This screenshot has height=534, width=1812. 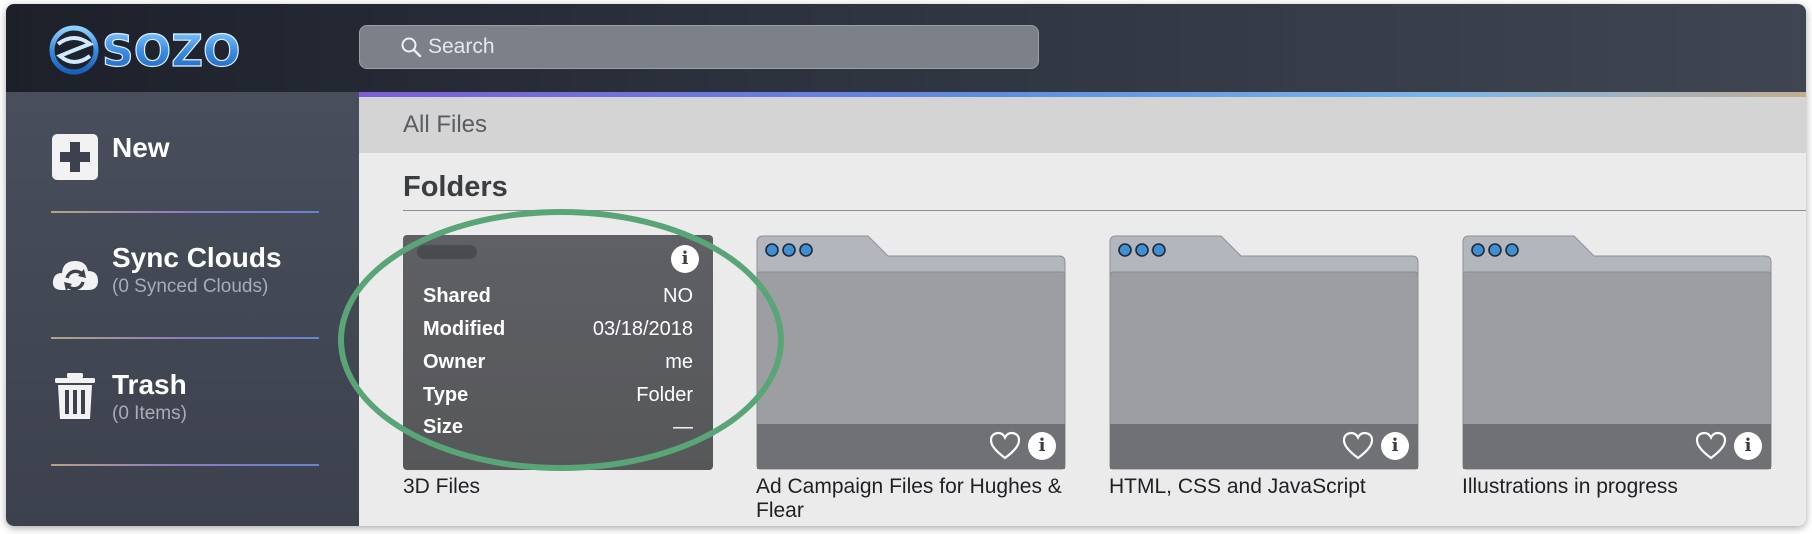 What do you see at coordinates (149, 413) in the screenshot?
I see `sidebar-item-count: (0 Items)` at bounding box center [149, 413].